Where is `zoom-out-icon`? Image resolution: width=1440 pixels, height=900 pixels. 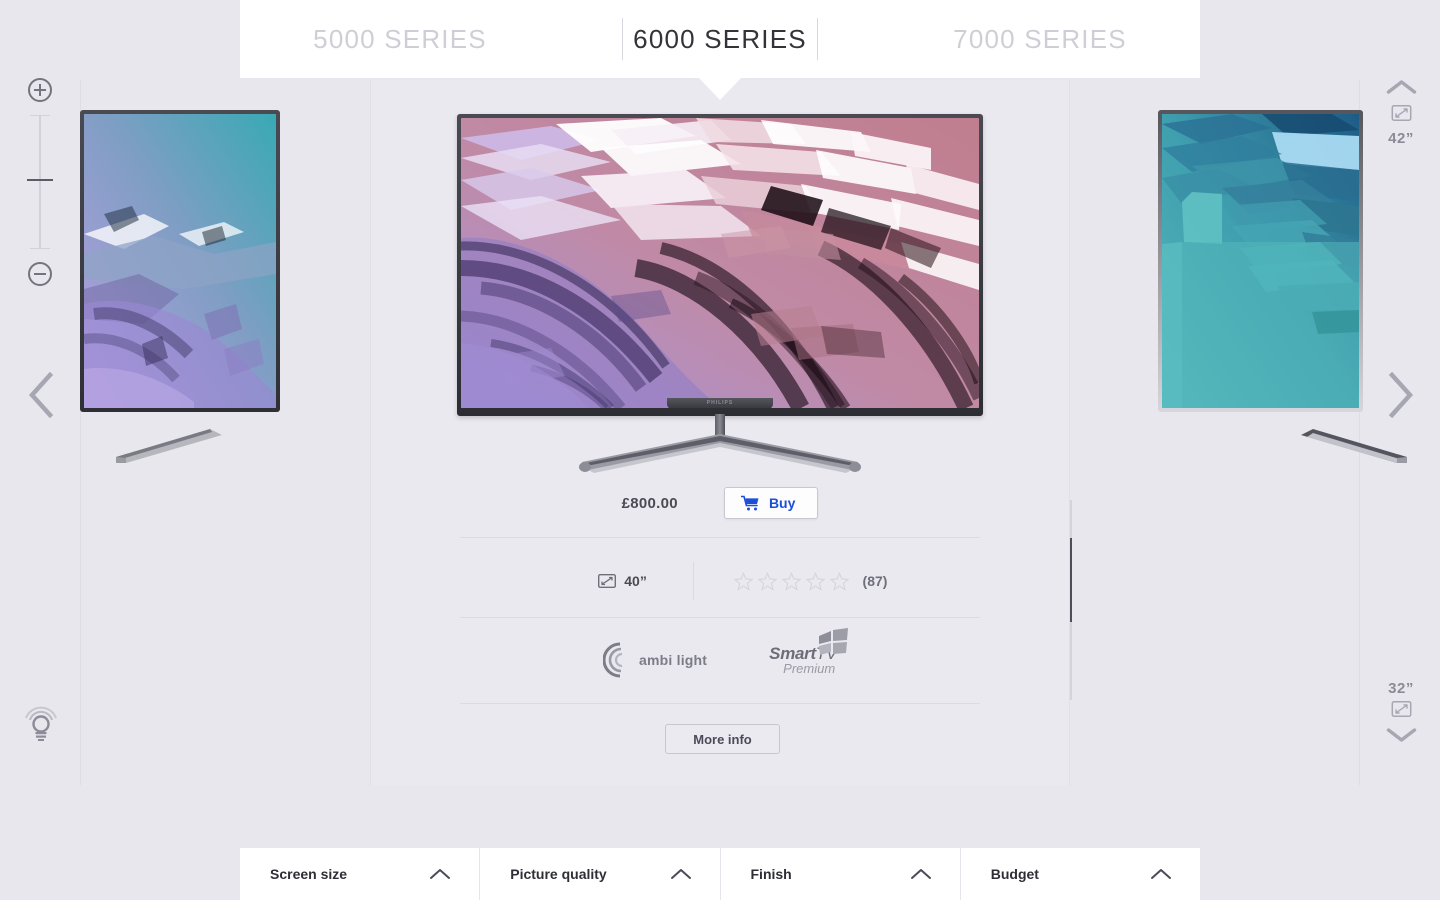
zoom-out-icon is located at coordinates (40, 274).